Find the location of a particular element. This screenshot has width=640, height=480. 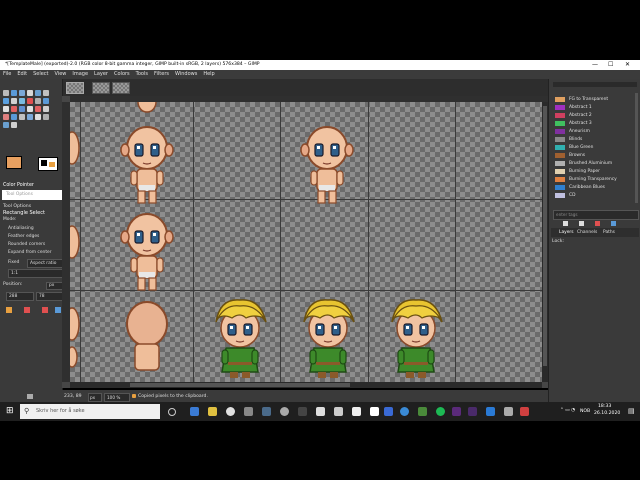

after-effects-icon is located at coordinates (472, 411).